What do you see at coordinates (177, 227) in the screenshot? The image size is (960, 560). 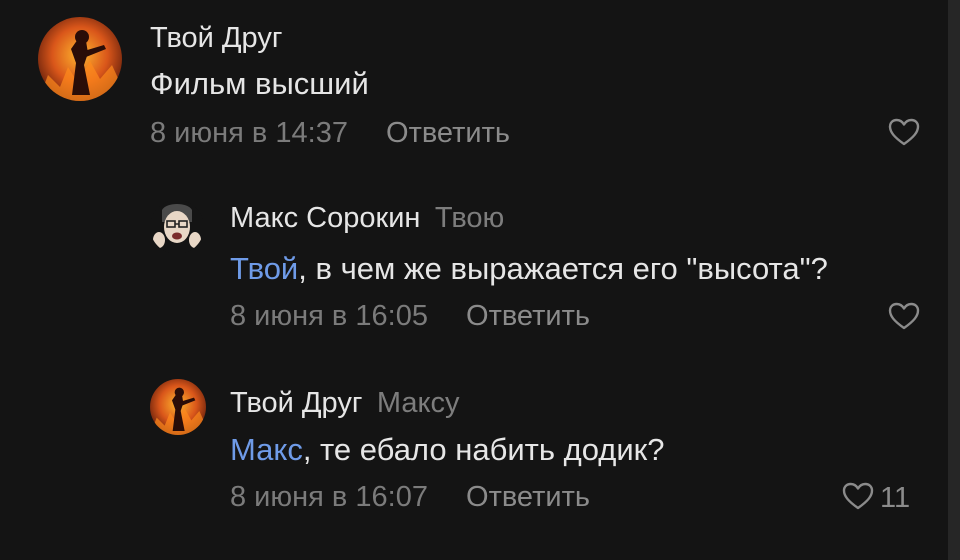 I see `avatar-maks-sorokin` at bounding box center [177, 227].